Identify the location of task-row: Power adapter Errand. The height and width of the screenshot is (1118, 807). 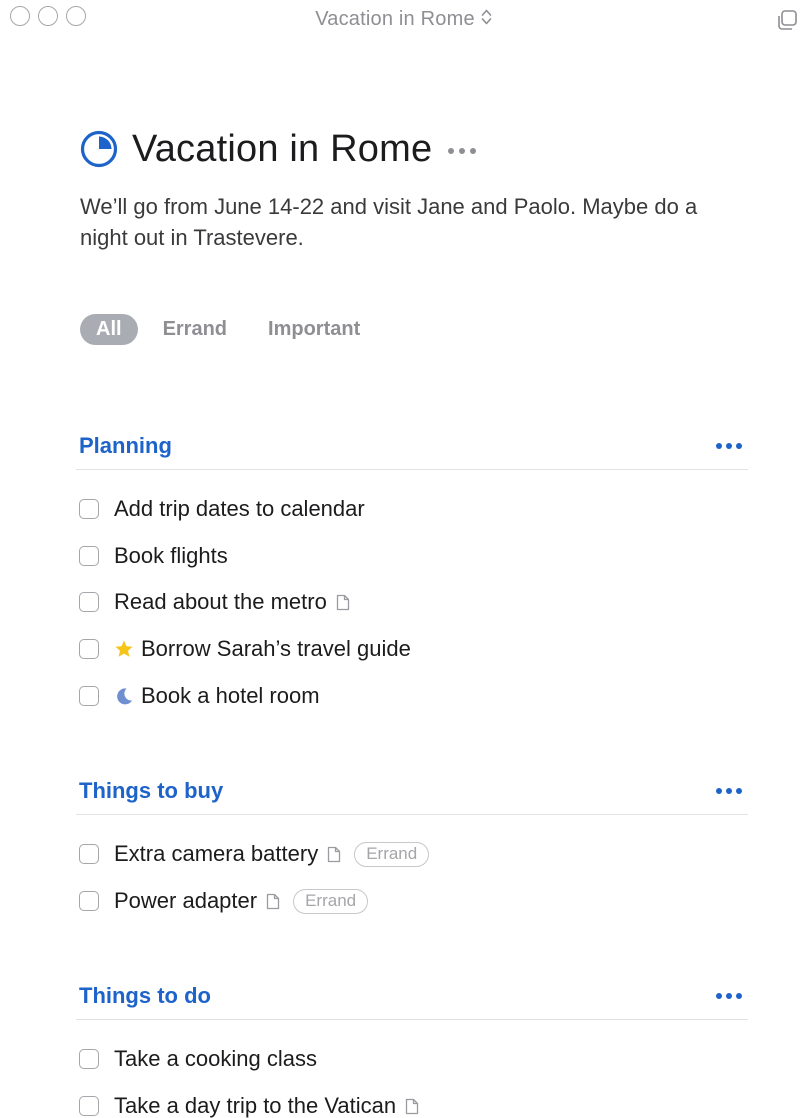
(224, 901).